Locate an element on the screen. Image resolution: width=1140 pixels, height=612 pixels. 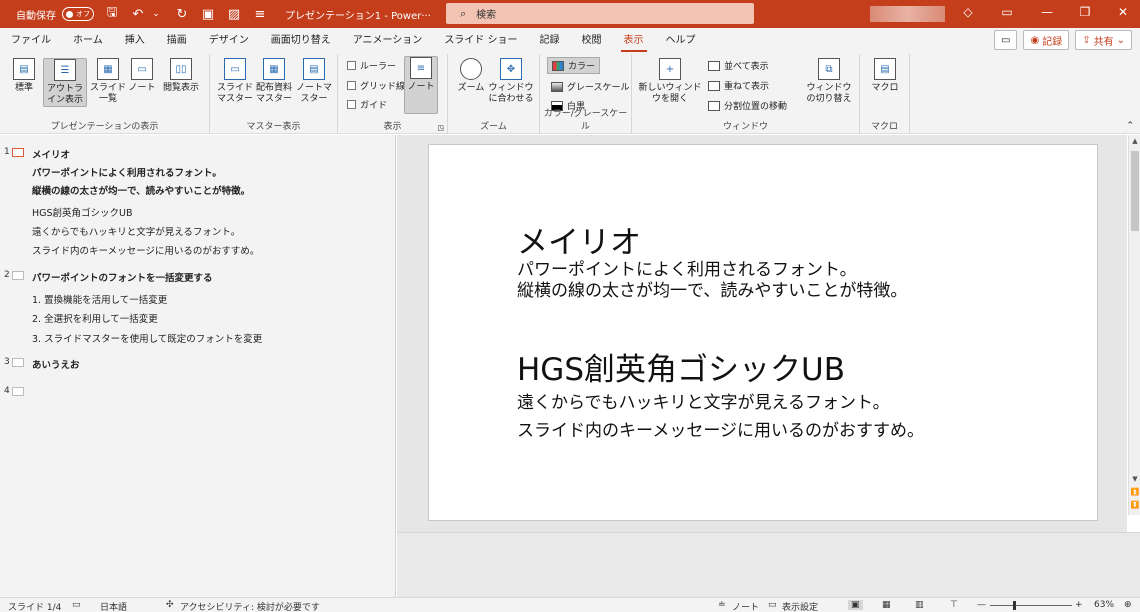
slide-text: 遠くからでもハッキリと文字が見えるフォント。 is located at coordinates (703, 400).